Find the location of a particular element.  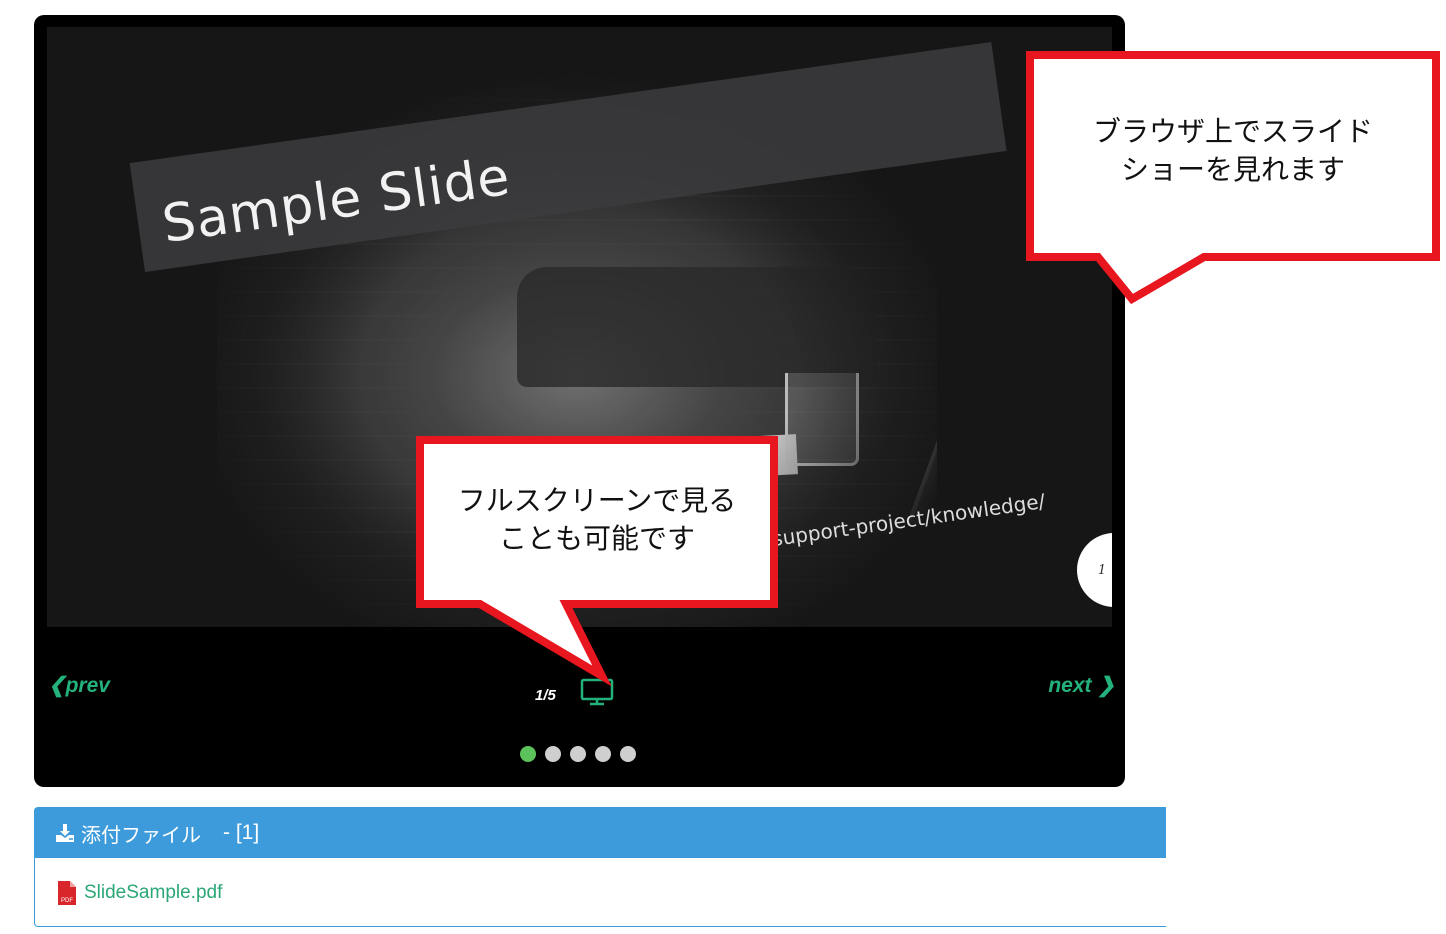

attachment-item: PDF SlideSample.pdf is located at coordinates (139, 893).